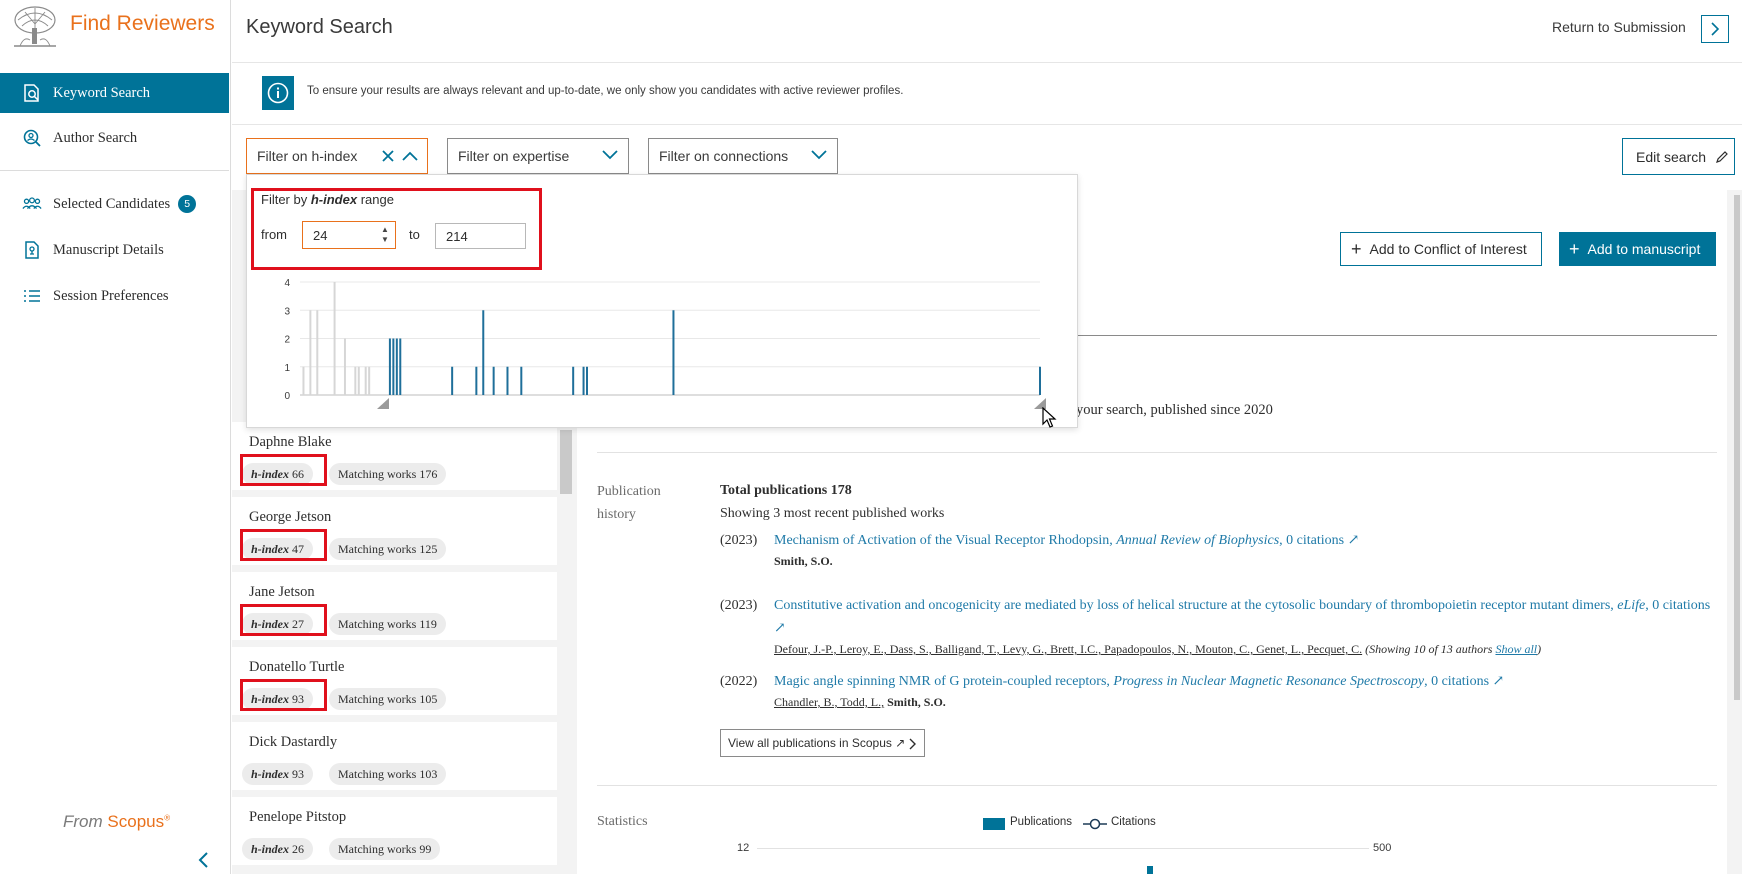  What do you see at coordinates (32, 250) in the screenshot?
I see `document-icon` at bounding box center [32, 250].